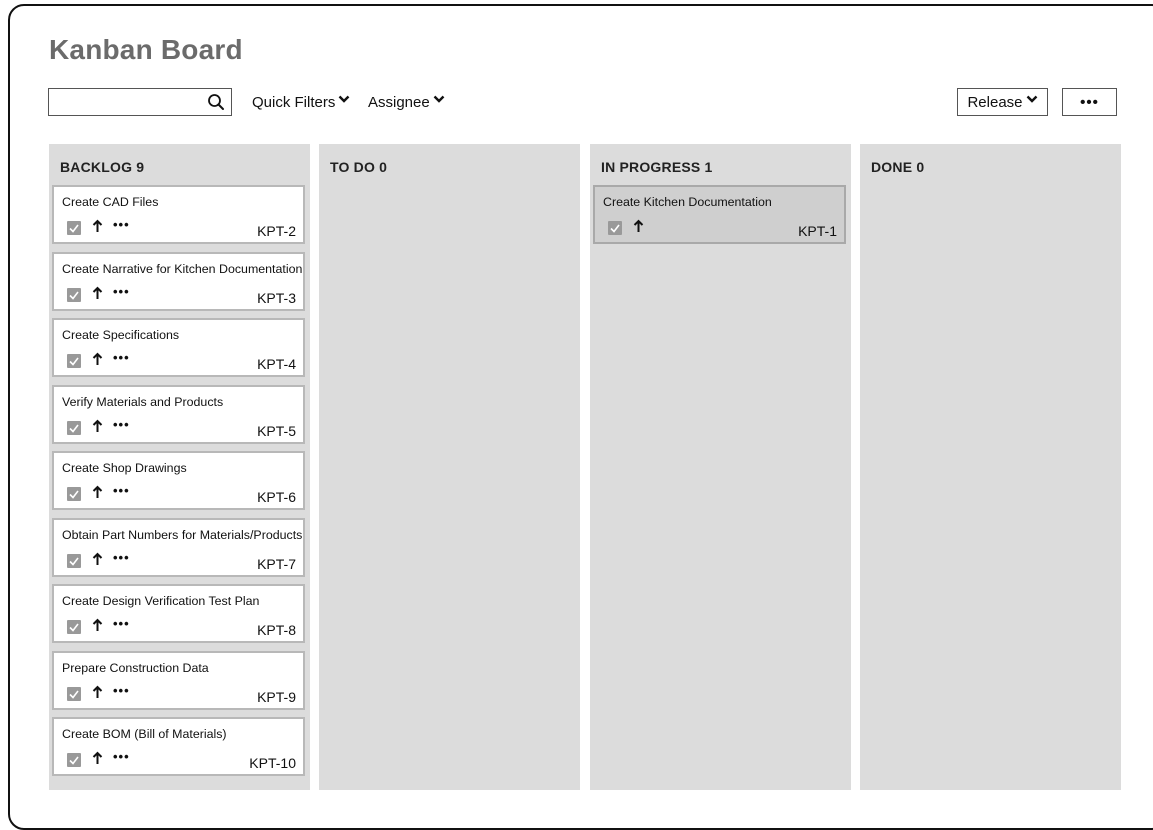 This screenshot has width=1153, height=830. What do you see at coordinates (143, 401) in the screenshot?
I see `card-title: Verify Materials and Products` at bounding box center [143, 401].